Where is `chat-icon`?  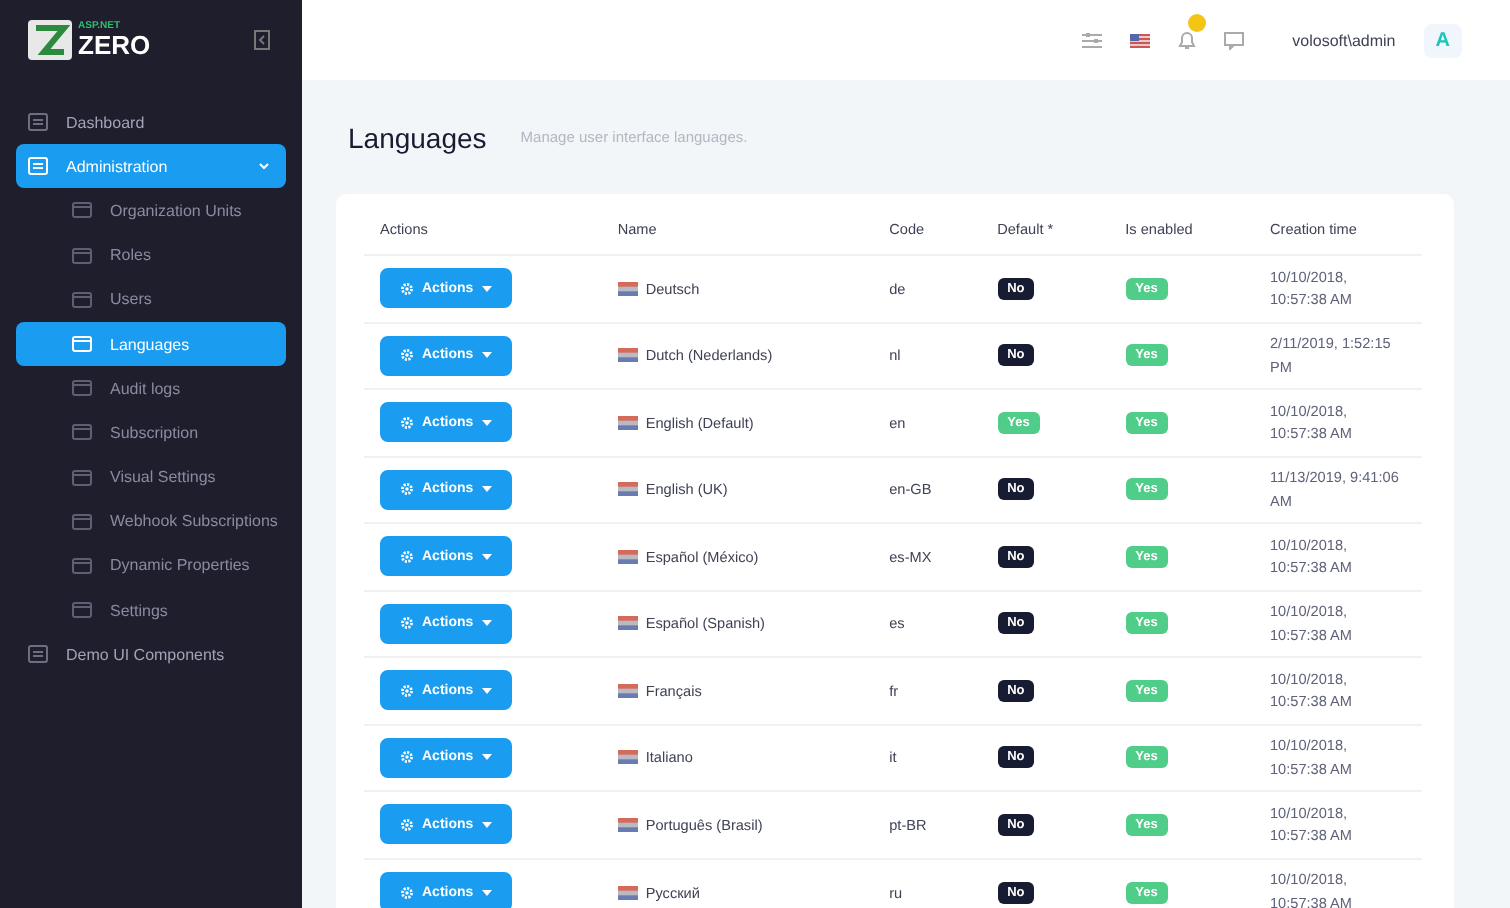 chat-icon is located at coordinates (1234, 40).